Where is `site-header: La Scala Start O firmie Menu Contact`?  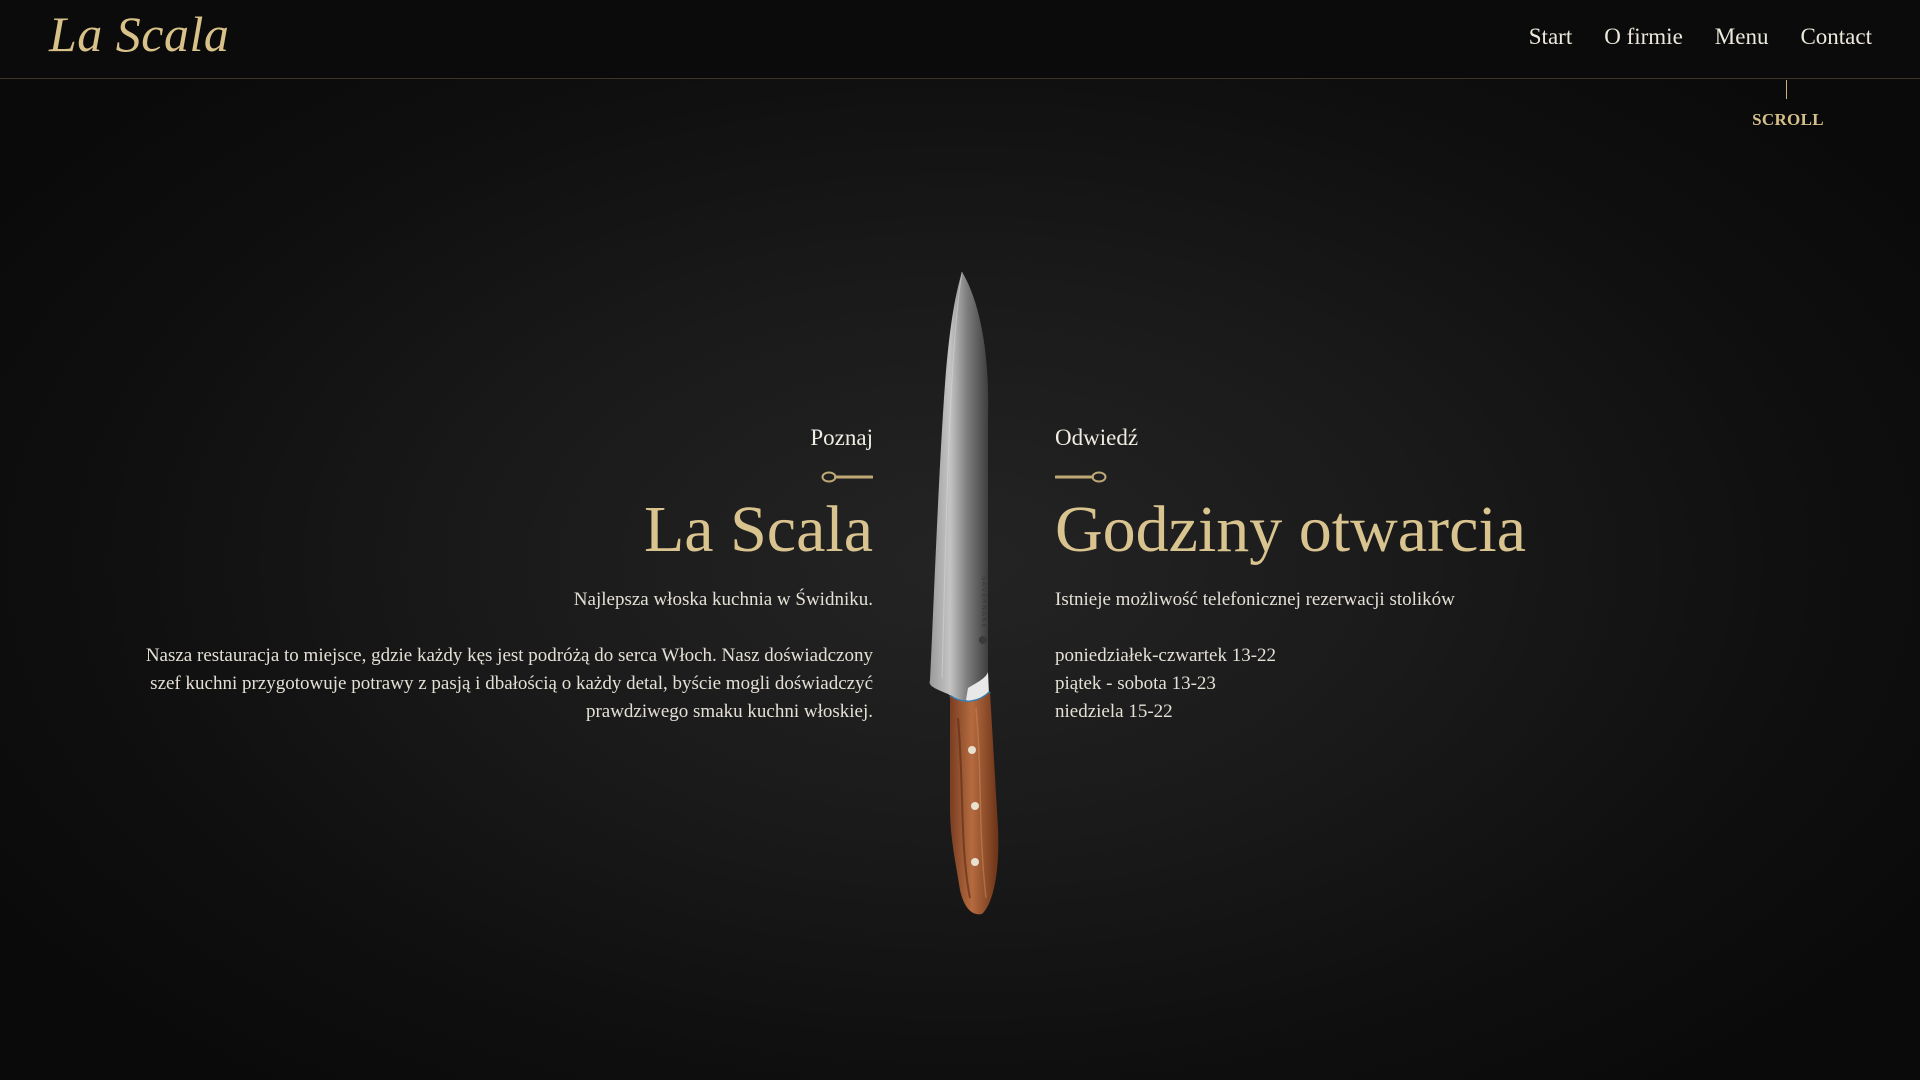 site-header: La Scala Start O firmie Menu Contact is located at coordinates (960, 39).